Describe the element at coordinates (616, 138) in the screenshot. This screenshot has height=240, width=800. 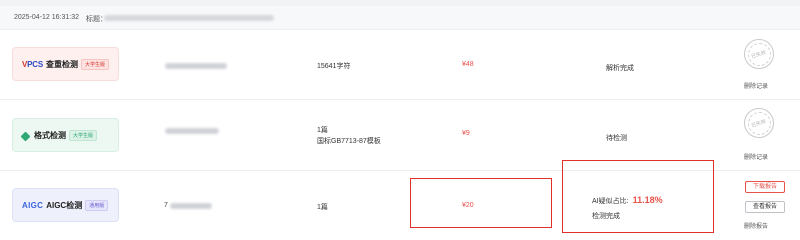
I see `status-text: 待检测` at that location.